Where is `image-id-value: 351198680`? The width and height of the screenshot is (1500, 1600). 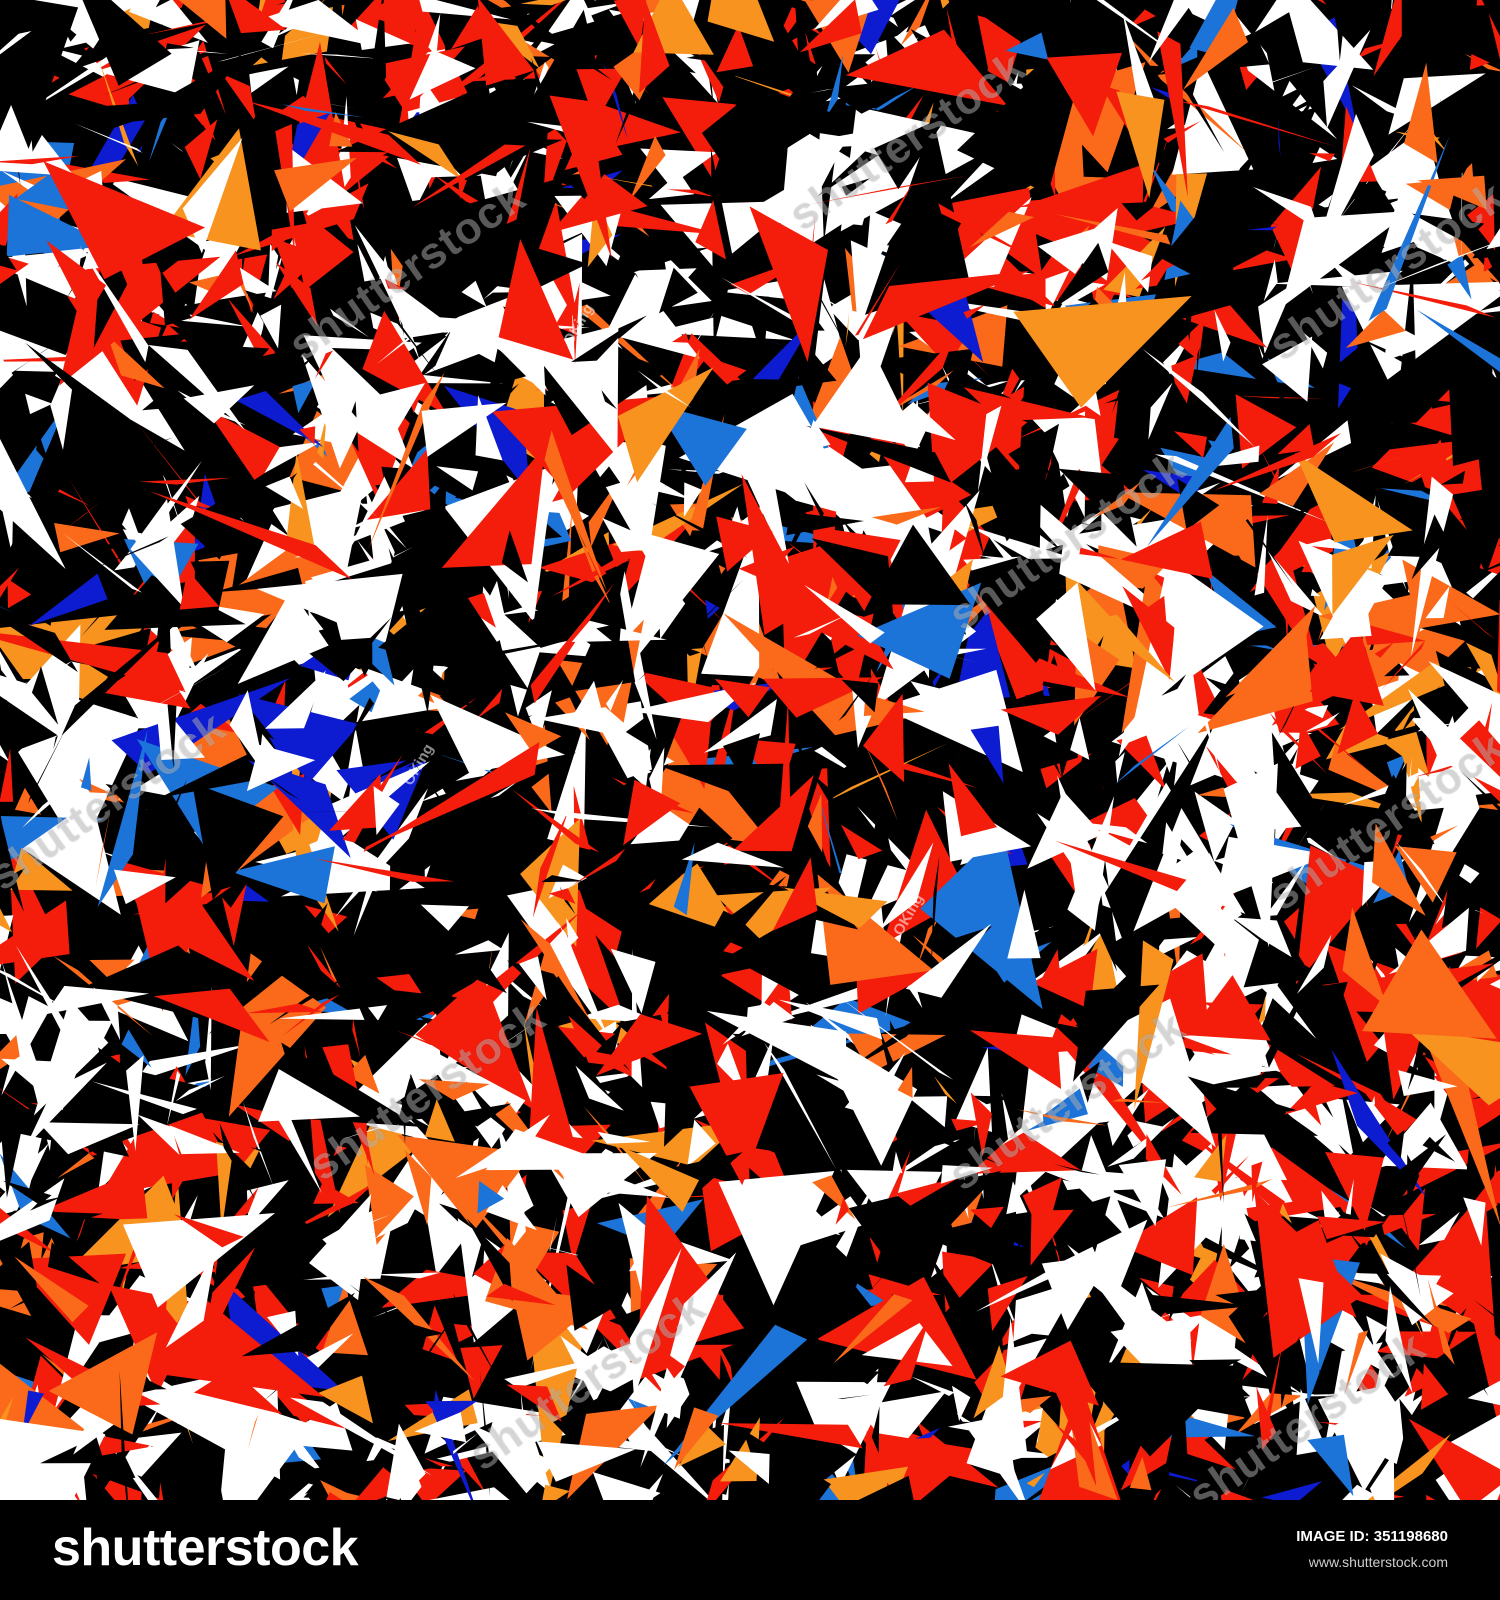 image-id-value: 351198680 is located at coordinates (1410, 1536).